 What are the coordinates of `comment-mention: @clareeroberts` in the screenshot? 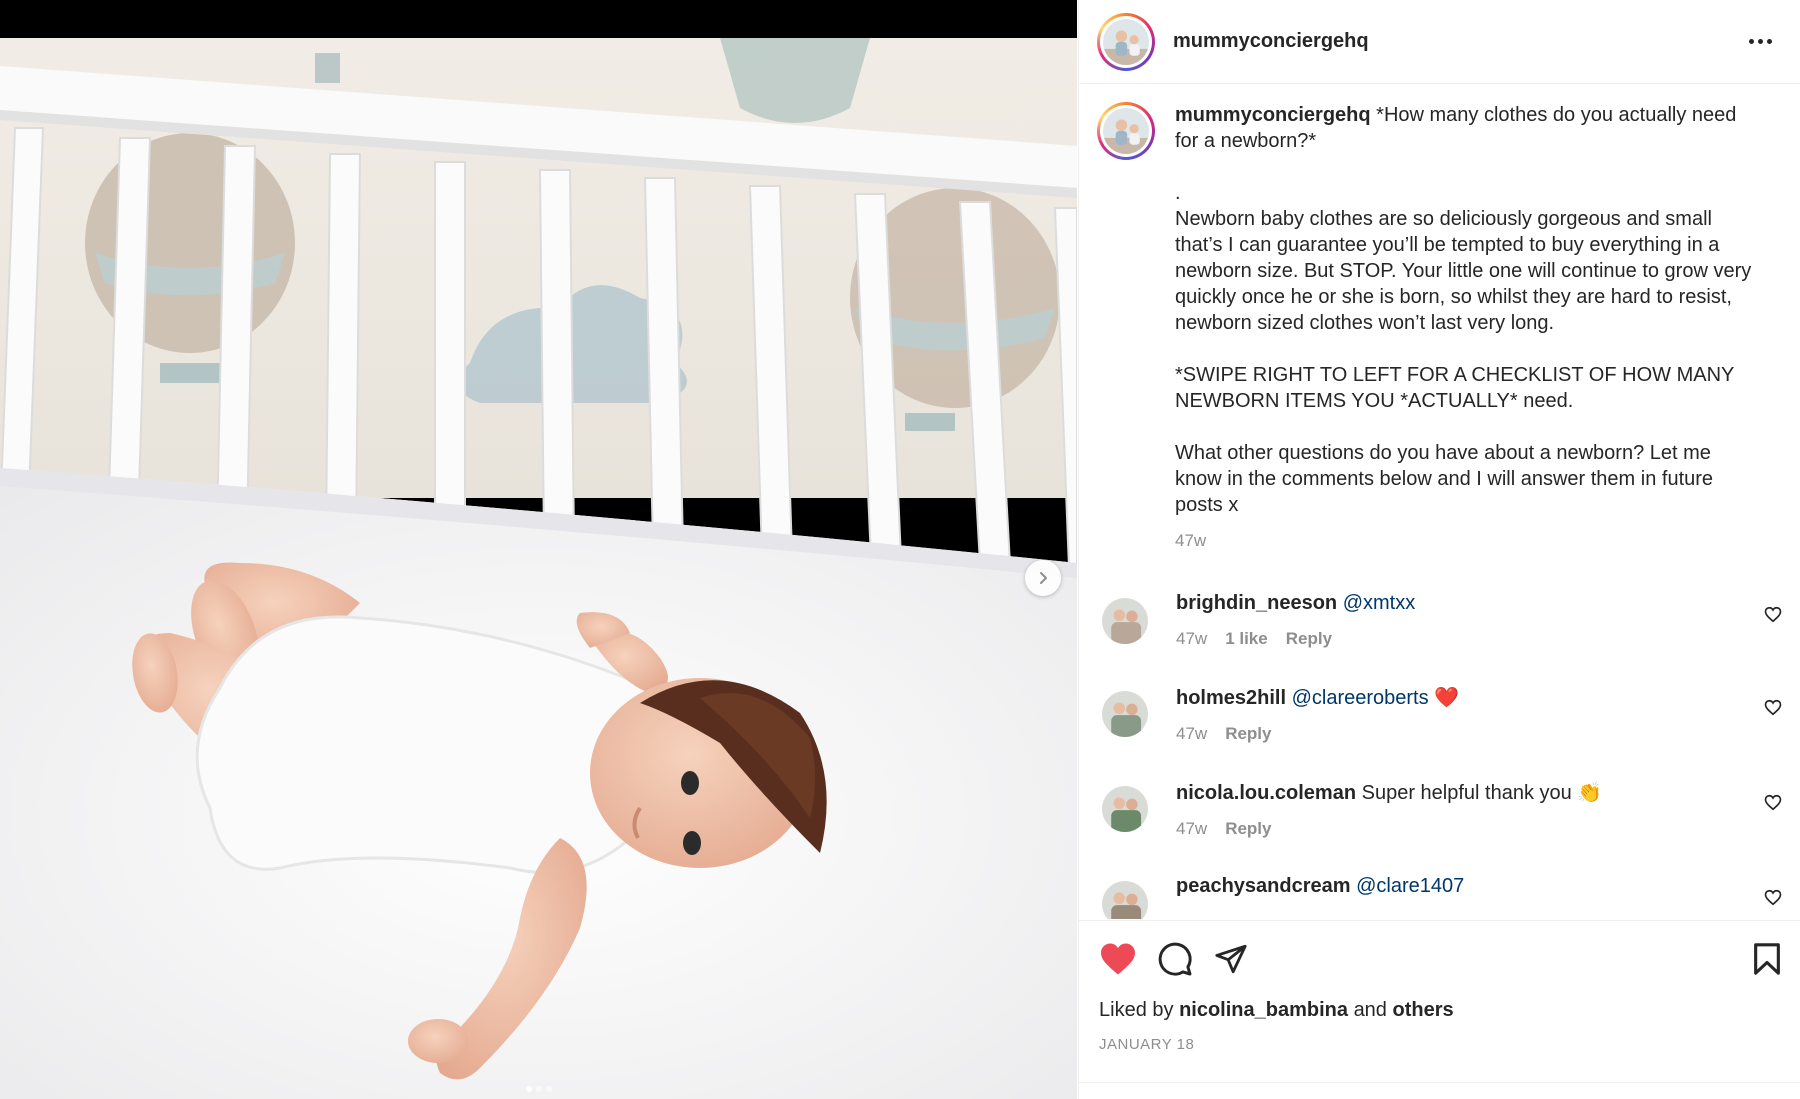 It's located at (1360, 698).